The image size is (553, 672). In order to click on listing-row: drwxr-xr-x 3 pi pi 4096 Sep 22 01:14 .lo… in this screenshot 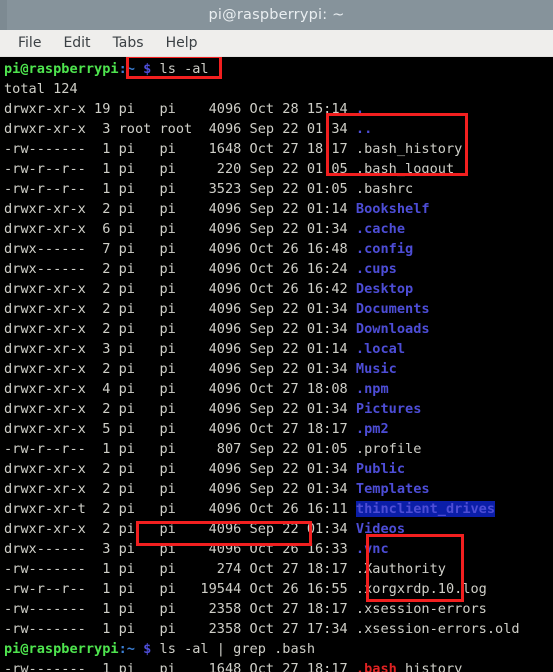, I will do `click(278, 349)`.